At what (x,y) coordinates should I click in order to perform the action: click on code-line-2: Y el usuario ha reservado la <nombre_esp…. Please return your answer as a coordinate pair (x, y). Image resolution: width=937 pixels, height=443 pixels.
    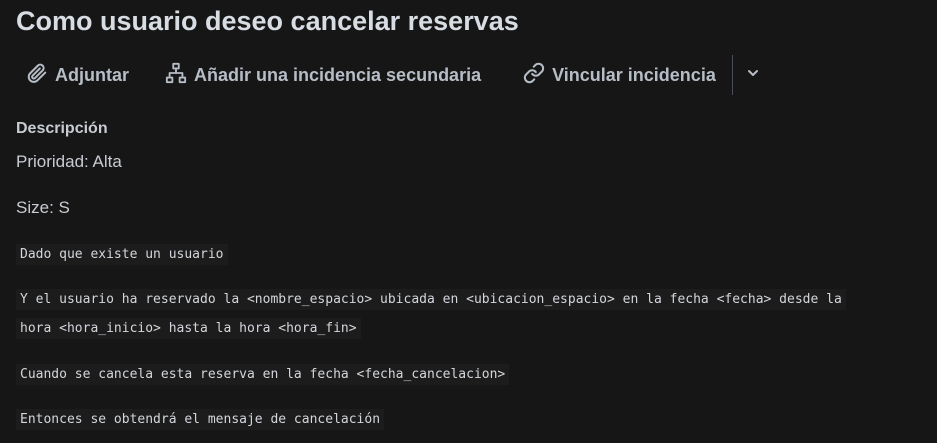
    Looking at the image, I should click on (431, 300).